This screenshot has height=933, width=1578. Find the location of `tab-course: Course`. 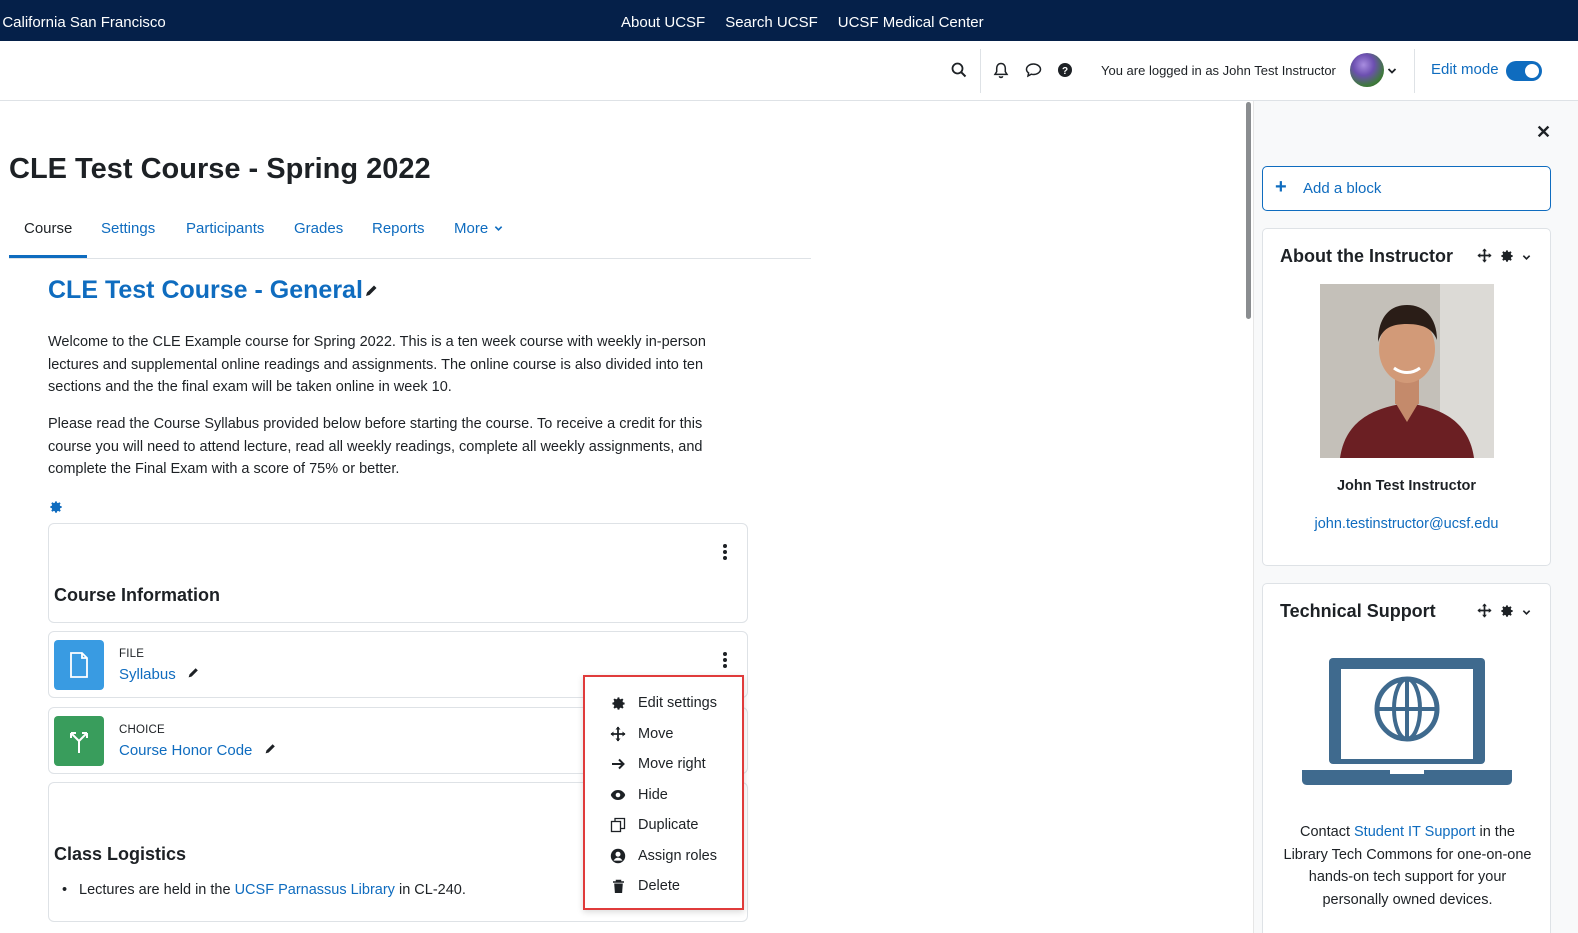

tab-course: Course is located at coordinates (48, 228).